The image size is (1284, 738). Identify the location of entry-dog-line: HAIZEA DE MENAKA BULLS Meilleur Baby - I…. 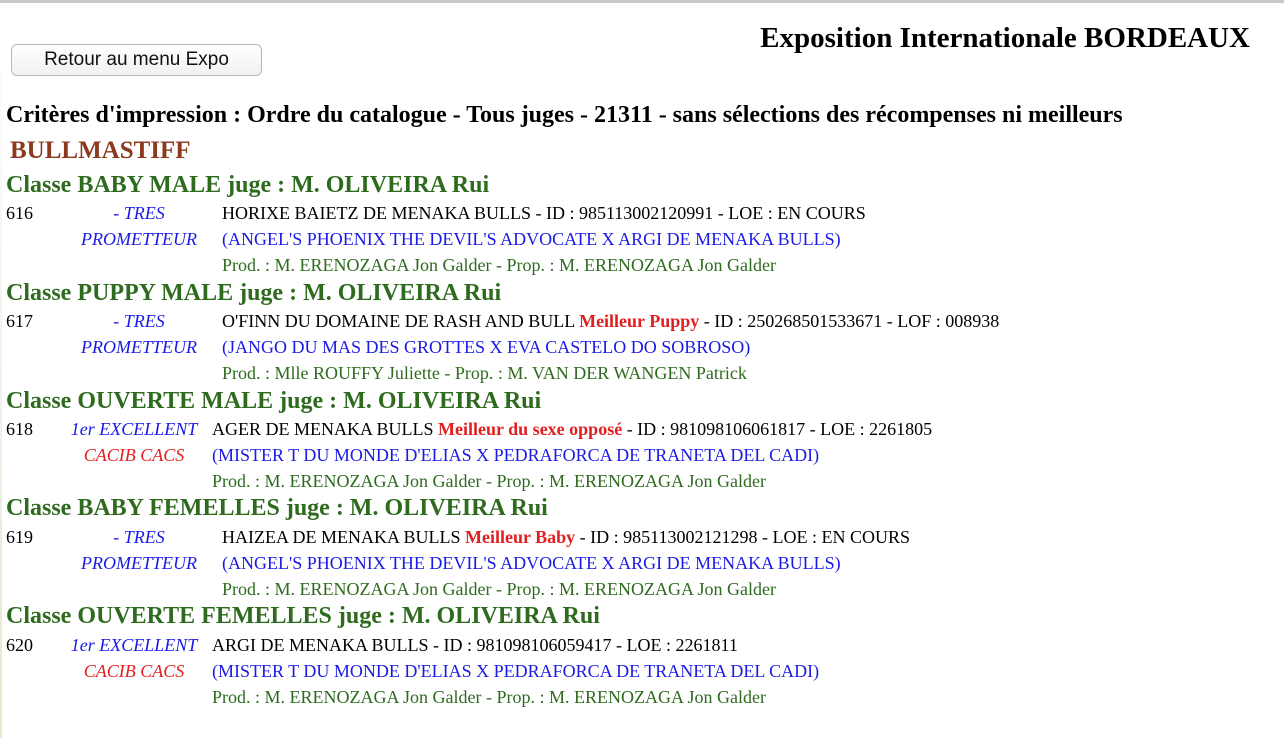
(566, 537).